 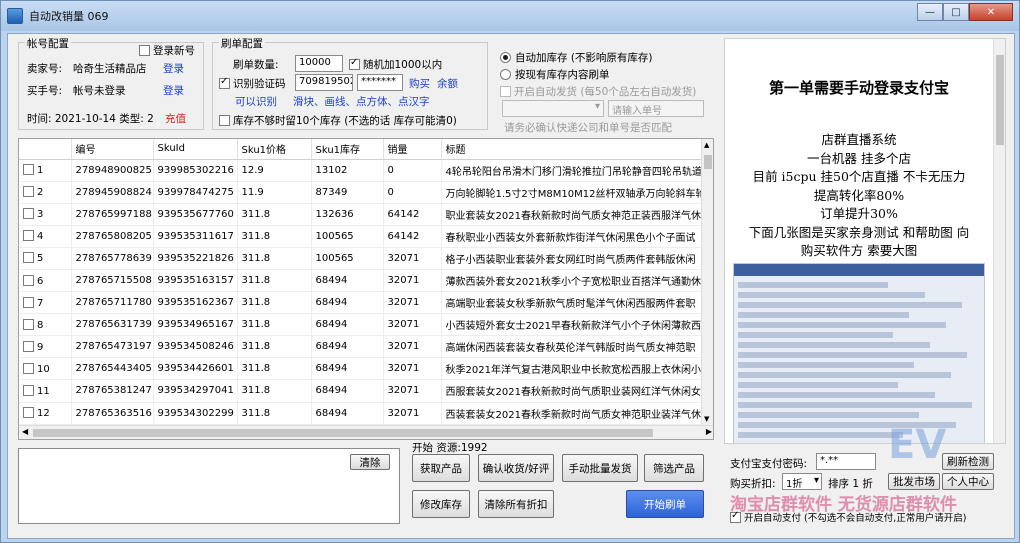 What do you see at coordinates (707, 282) in the screenshot?
I see `table-vertical-scrollbar: ▲ ▼` at bounding box center [707, 282].